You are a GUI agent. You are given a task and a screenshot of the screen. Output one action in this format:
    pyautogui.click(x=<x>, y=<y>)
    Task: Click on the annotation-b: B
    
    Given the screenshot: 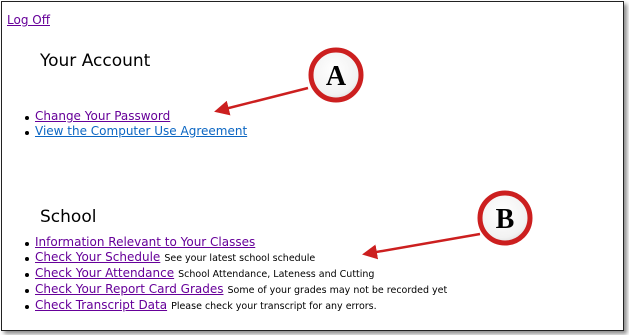 What is the action you would take?
    pyautogui.click(x=447, y=225)
    